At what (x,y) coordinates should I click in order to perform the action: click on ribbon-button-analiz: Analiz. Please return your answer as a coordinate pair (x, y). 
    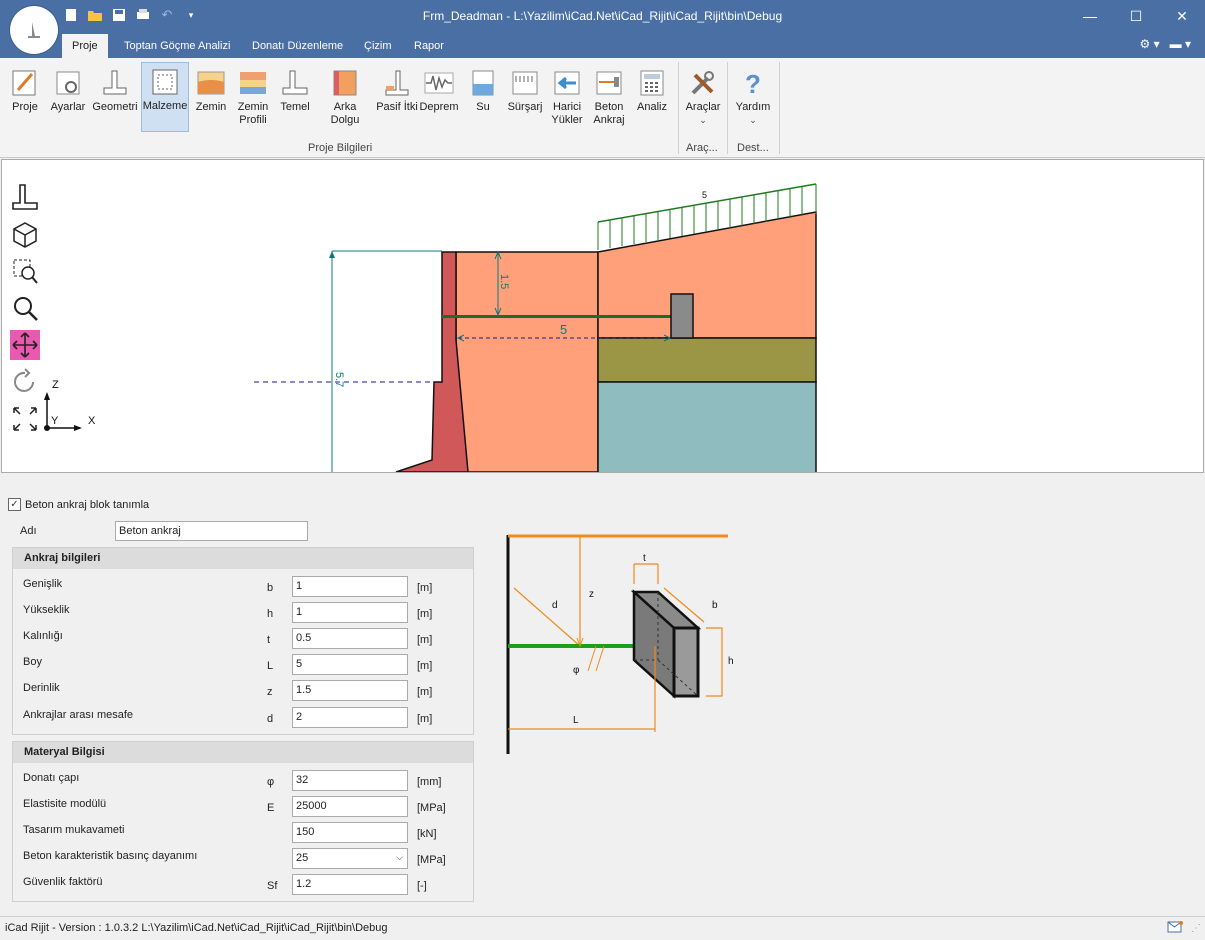
    Looking at the image, I should click on (652, 89).